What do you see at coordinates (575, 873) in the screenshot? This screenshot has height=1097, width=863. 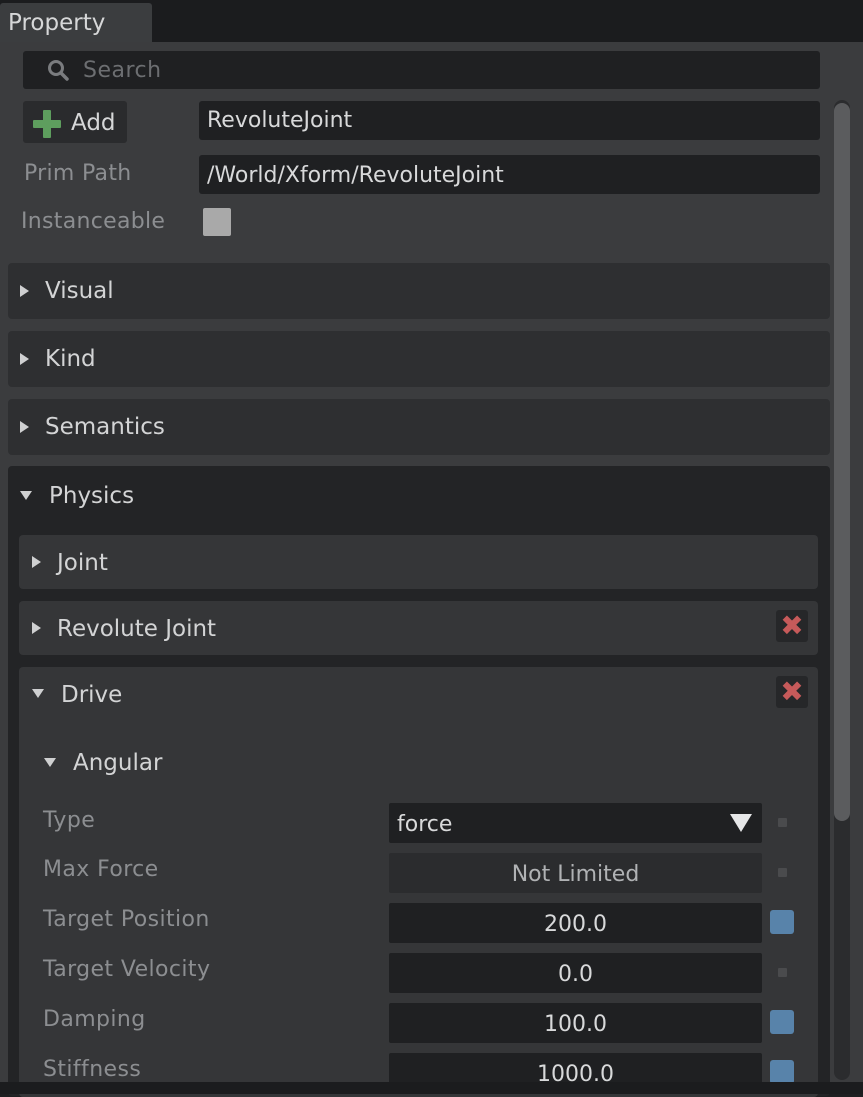 I see `max-force-field: Not Limited` at bounding box center [575, 873].